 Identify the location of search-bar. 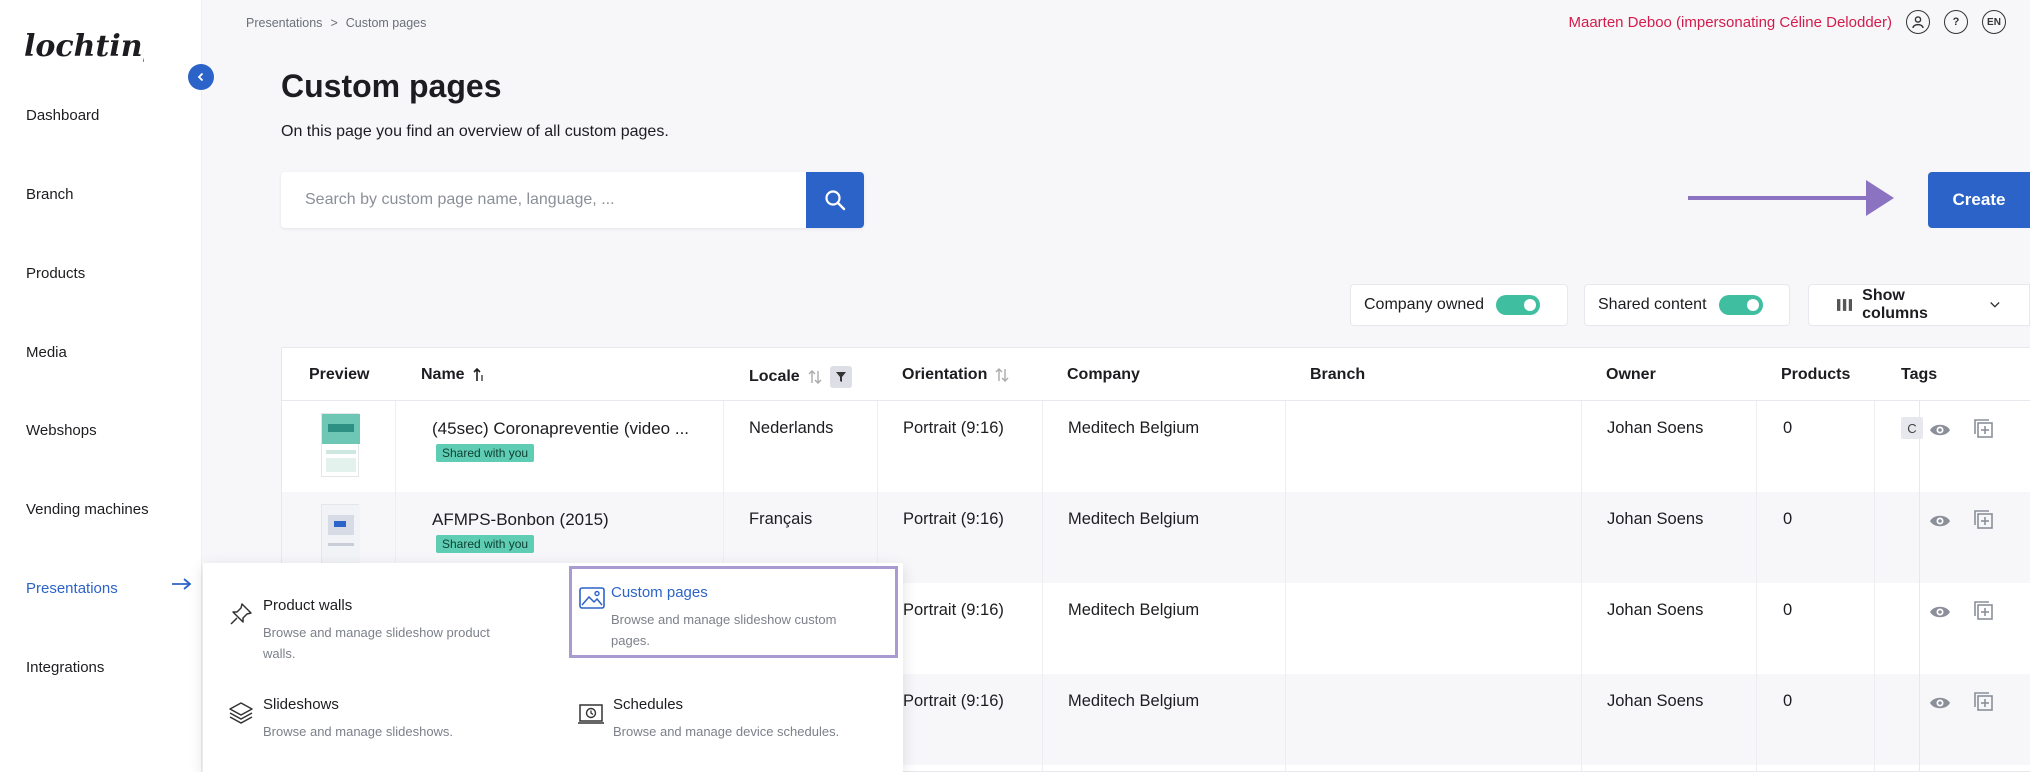
(572, 200).